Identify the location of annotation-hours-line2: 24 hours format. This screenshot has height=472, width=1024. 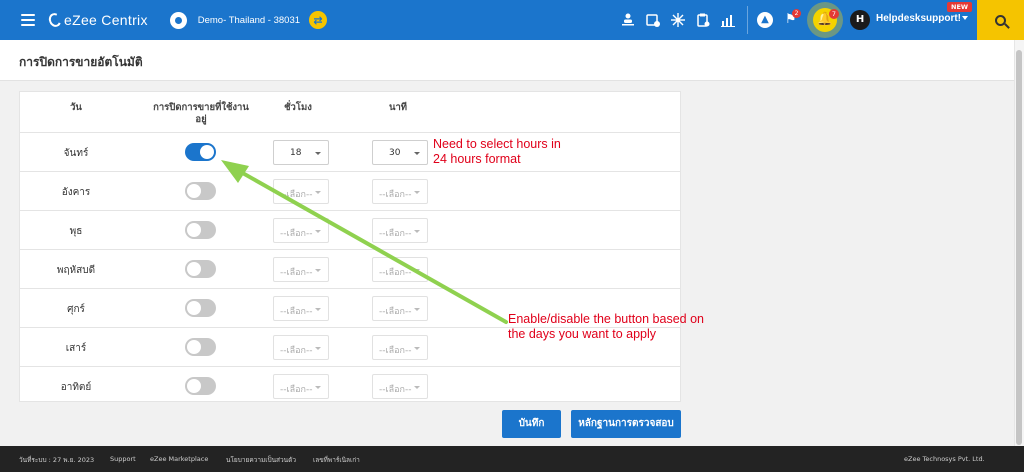
(477, 159).